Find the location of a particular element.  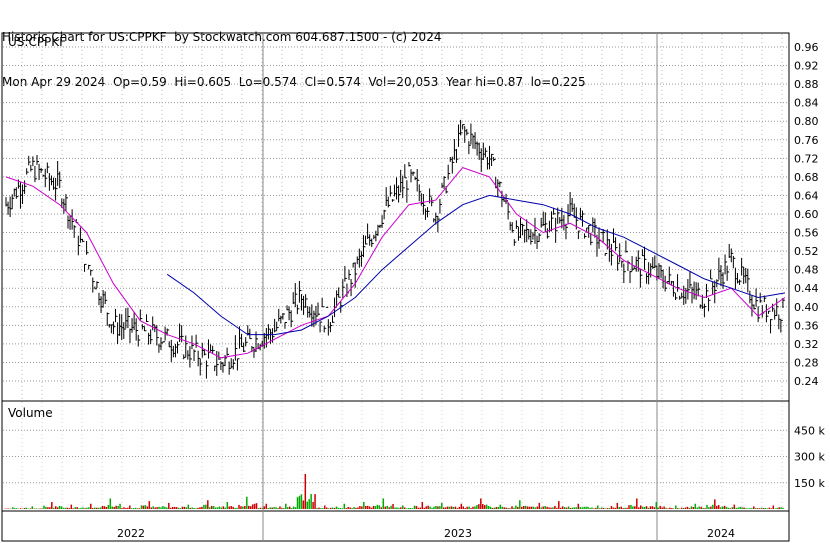

volume-bars is located at coordinates (394, 491).